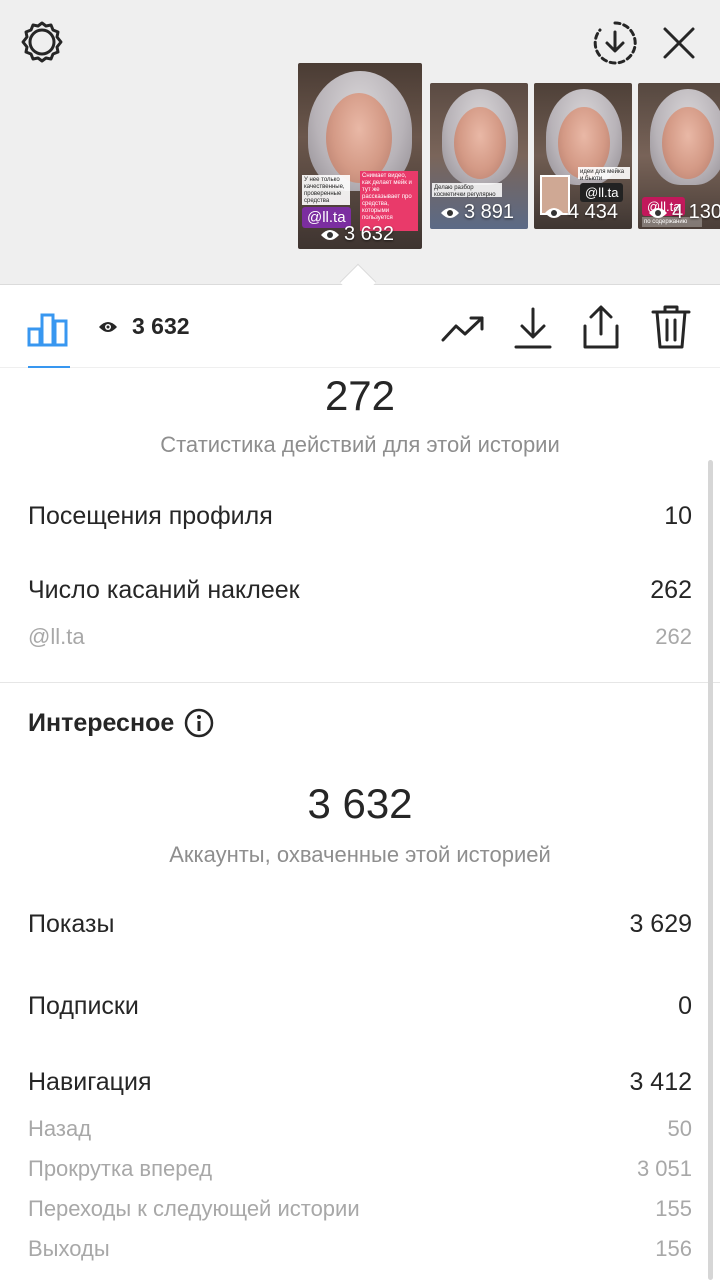 The height and width of the screenshot is (1280, 720). What do you see at coordinates (673, 1208) in the screenshot?
I see `stat-value: 155` at bounding box center [673, 1208].